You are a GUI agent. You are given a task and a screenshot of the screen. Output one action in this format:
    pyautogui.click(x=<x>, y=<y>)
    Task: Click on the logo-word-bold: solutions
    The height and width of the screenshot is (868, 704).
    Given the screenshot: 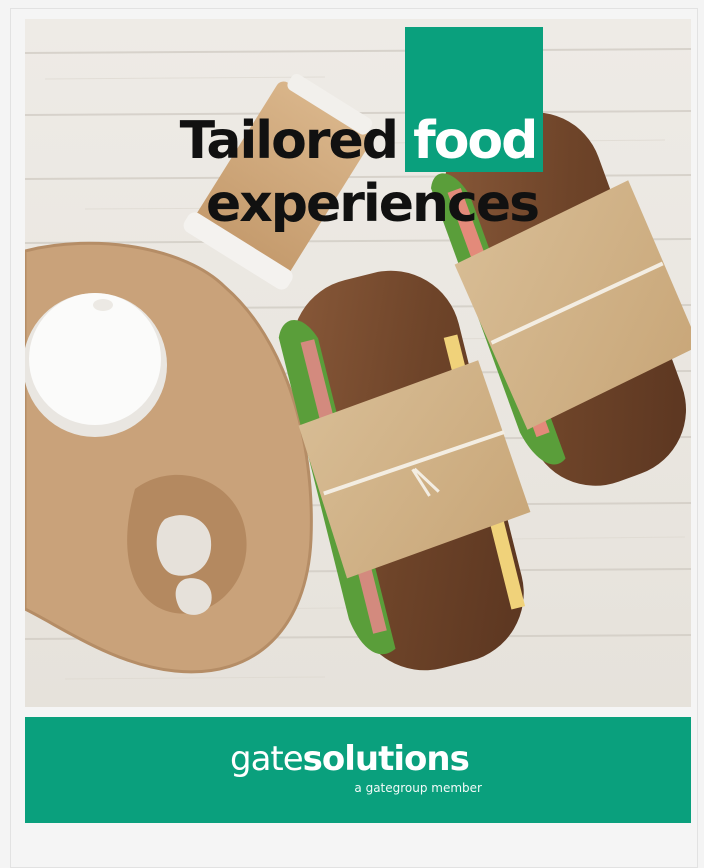 What is the action you would take?
    pyautogui.click(x=386, y=759)
    